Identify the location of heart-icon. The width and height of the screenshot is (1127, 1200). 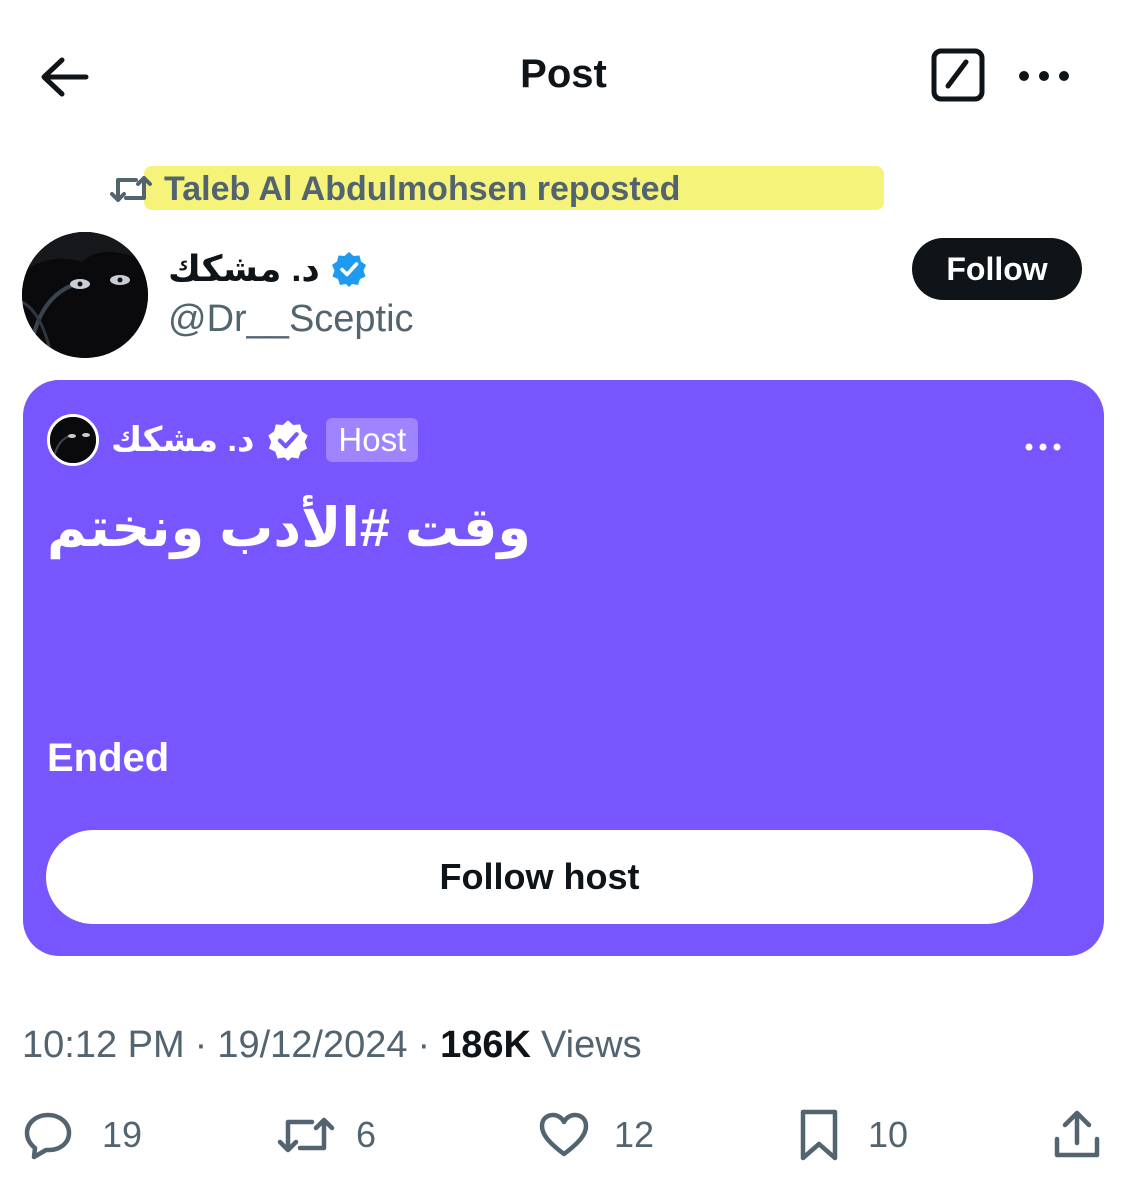
(564, 1134).